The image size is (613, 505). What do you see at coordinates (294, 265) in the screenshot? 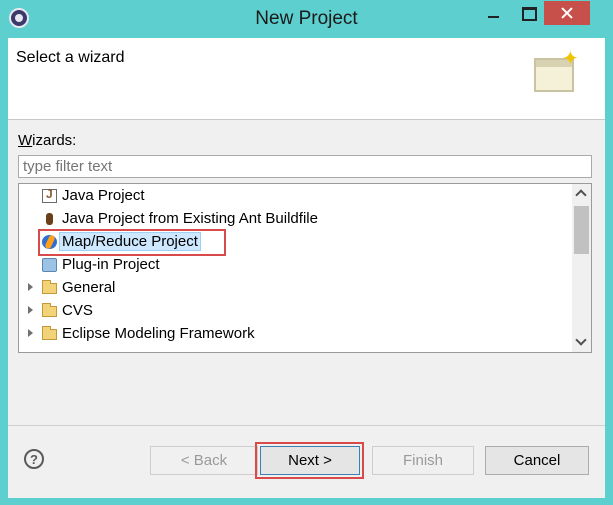
I see `tree-item-plugin-project: Plug-in Project` at bounding box center [294, 265].